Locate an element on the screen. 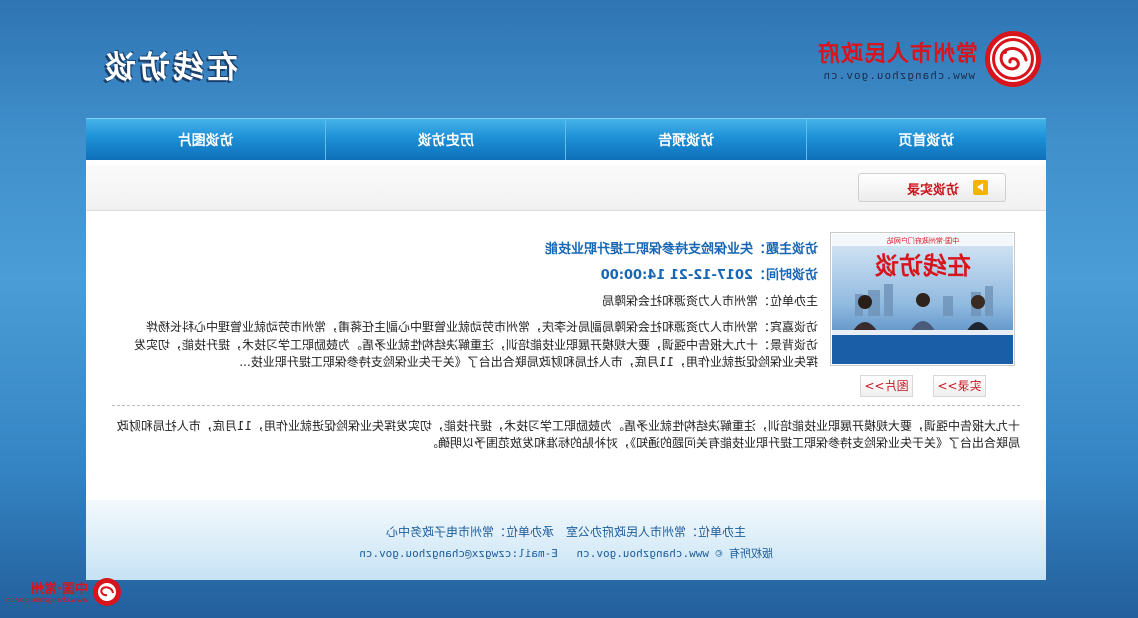  interview-photo-image: 中国·常州政府门户网站 在线访谈 is located at coordinates (922, 299).